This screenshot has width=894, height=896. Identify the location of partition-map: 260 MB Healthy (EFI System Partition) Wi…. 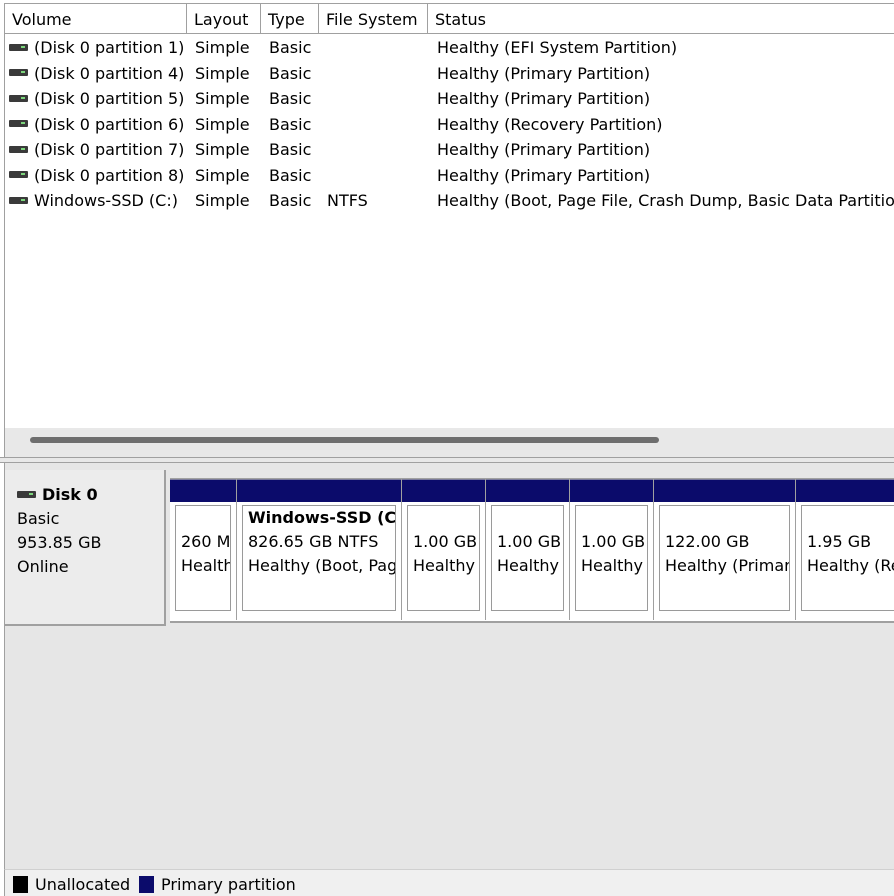
(532, 550).